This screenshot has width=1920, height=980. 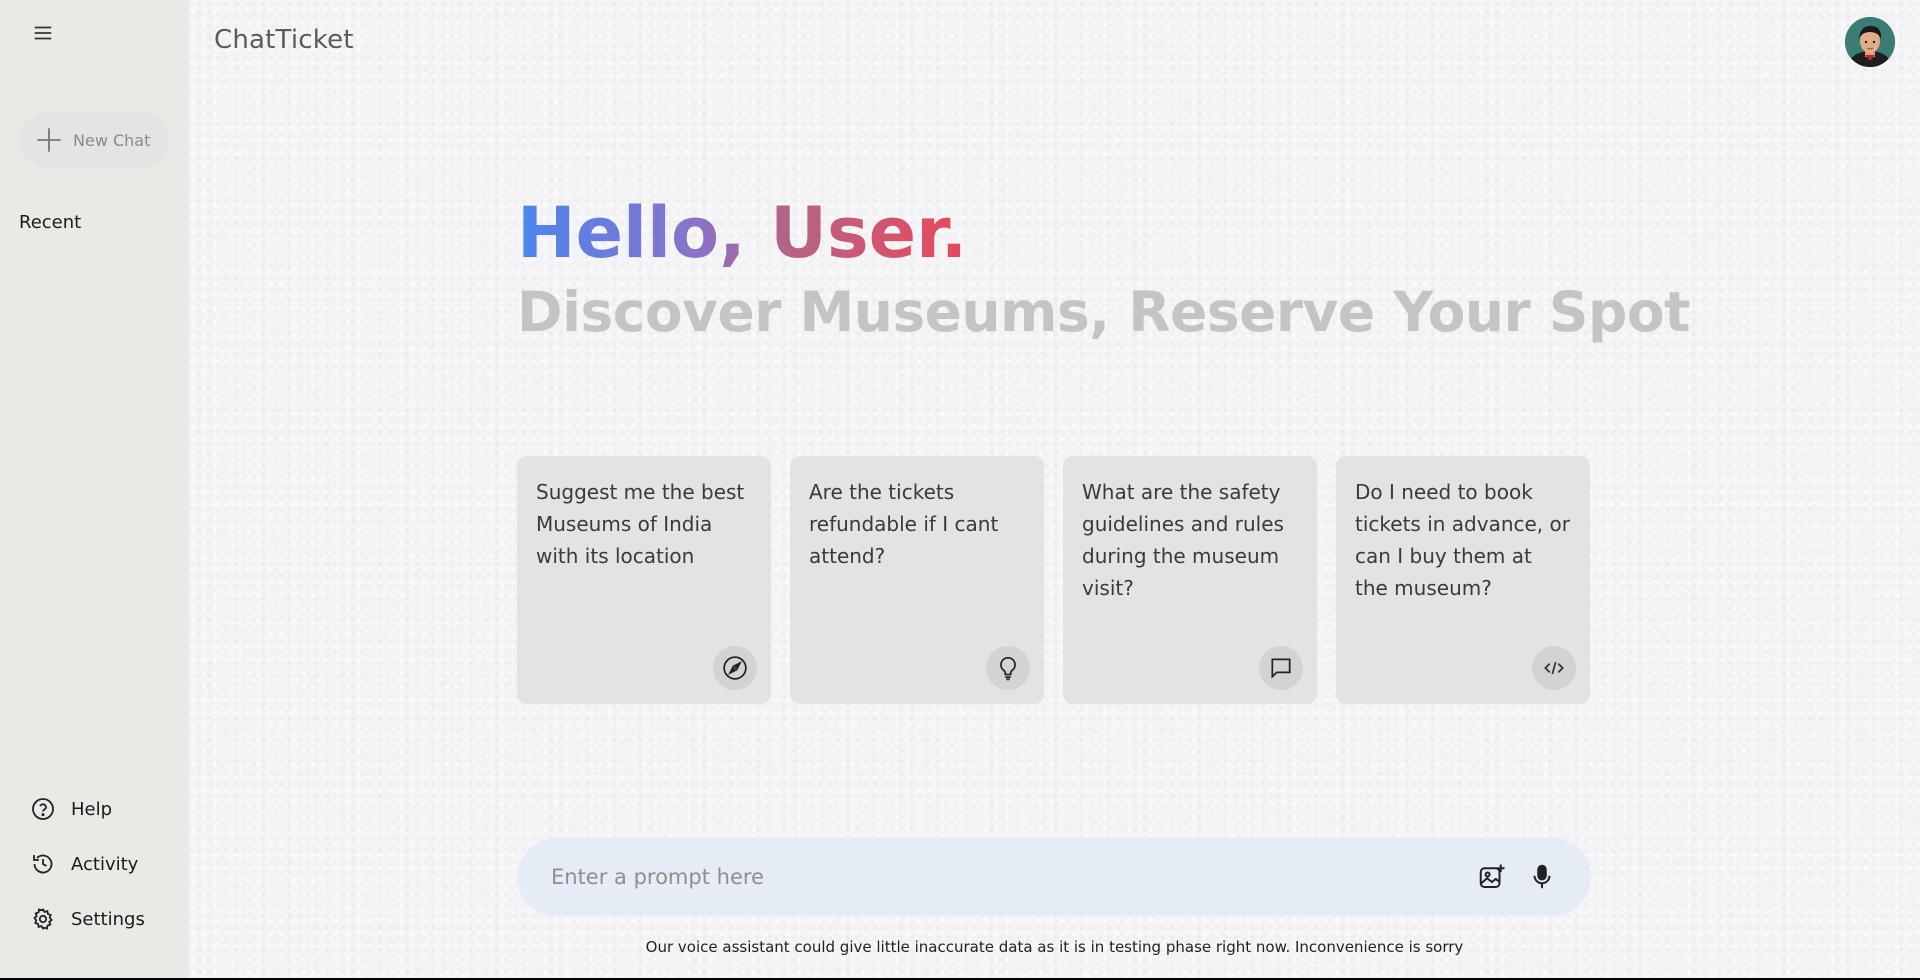 I want to click on history-icon, so click(x=43, y=864).